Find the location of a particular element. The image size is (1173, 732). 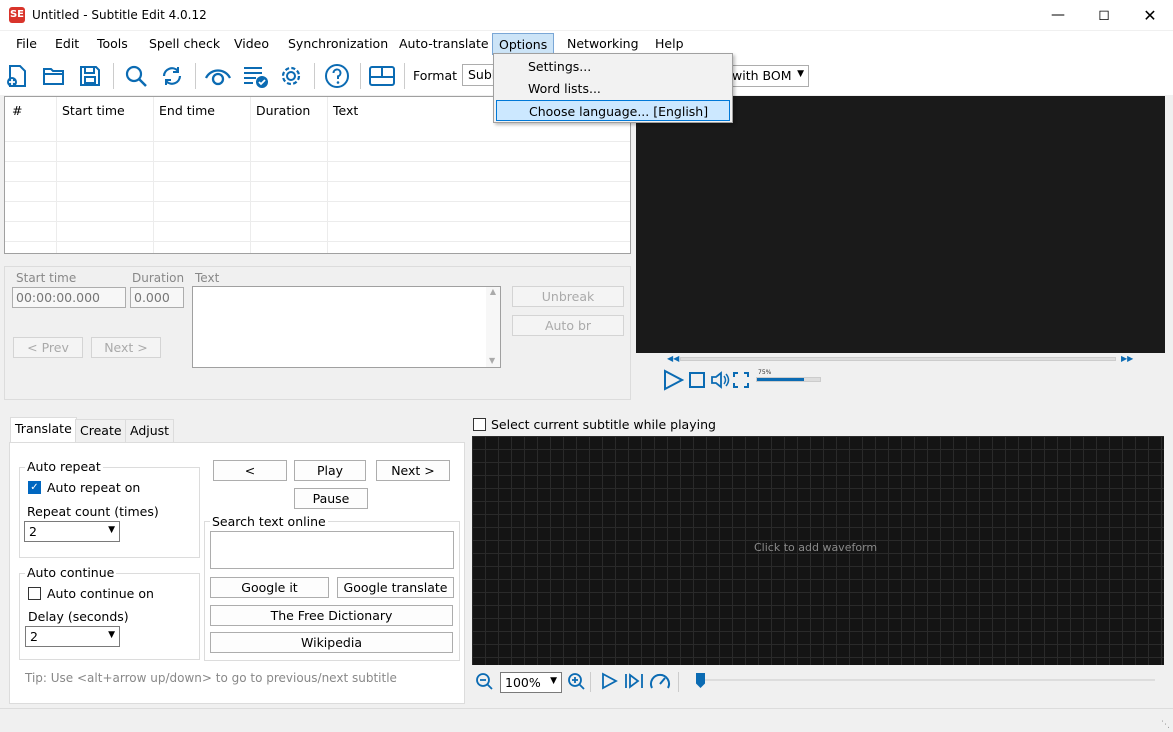

auto-continue-title: Auto continue is located at coordinates (71, 572).